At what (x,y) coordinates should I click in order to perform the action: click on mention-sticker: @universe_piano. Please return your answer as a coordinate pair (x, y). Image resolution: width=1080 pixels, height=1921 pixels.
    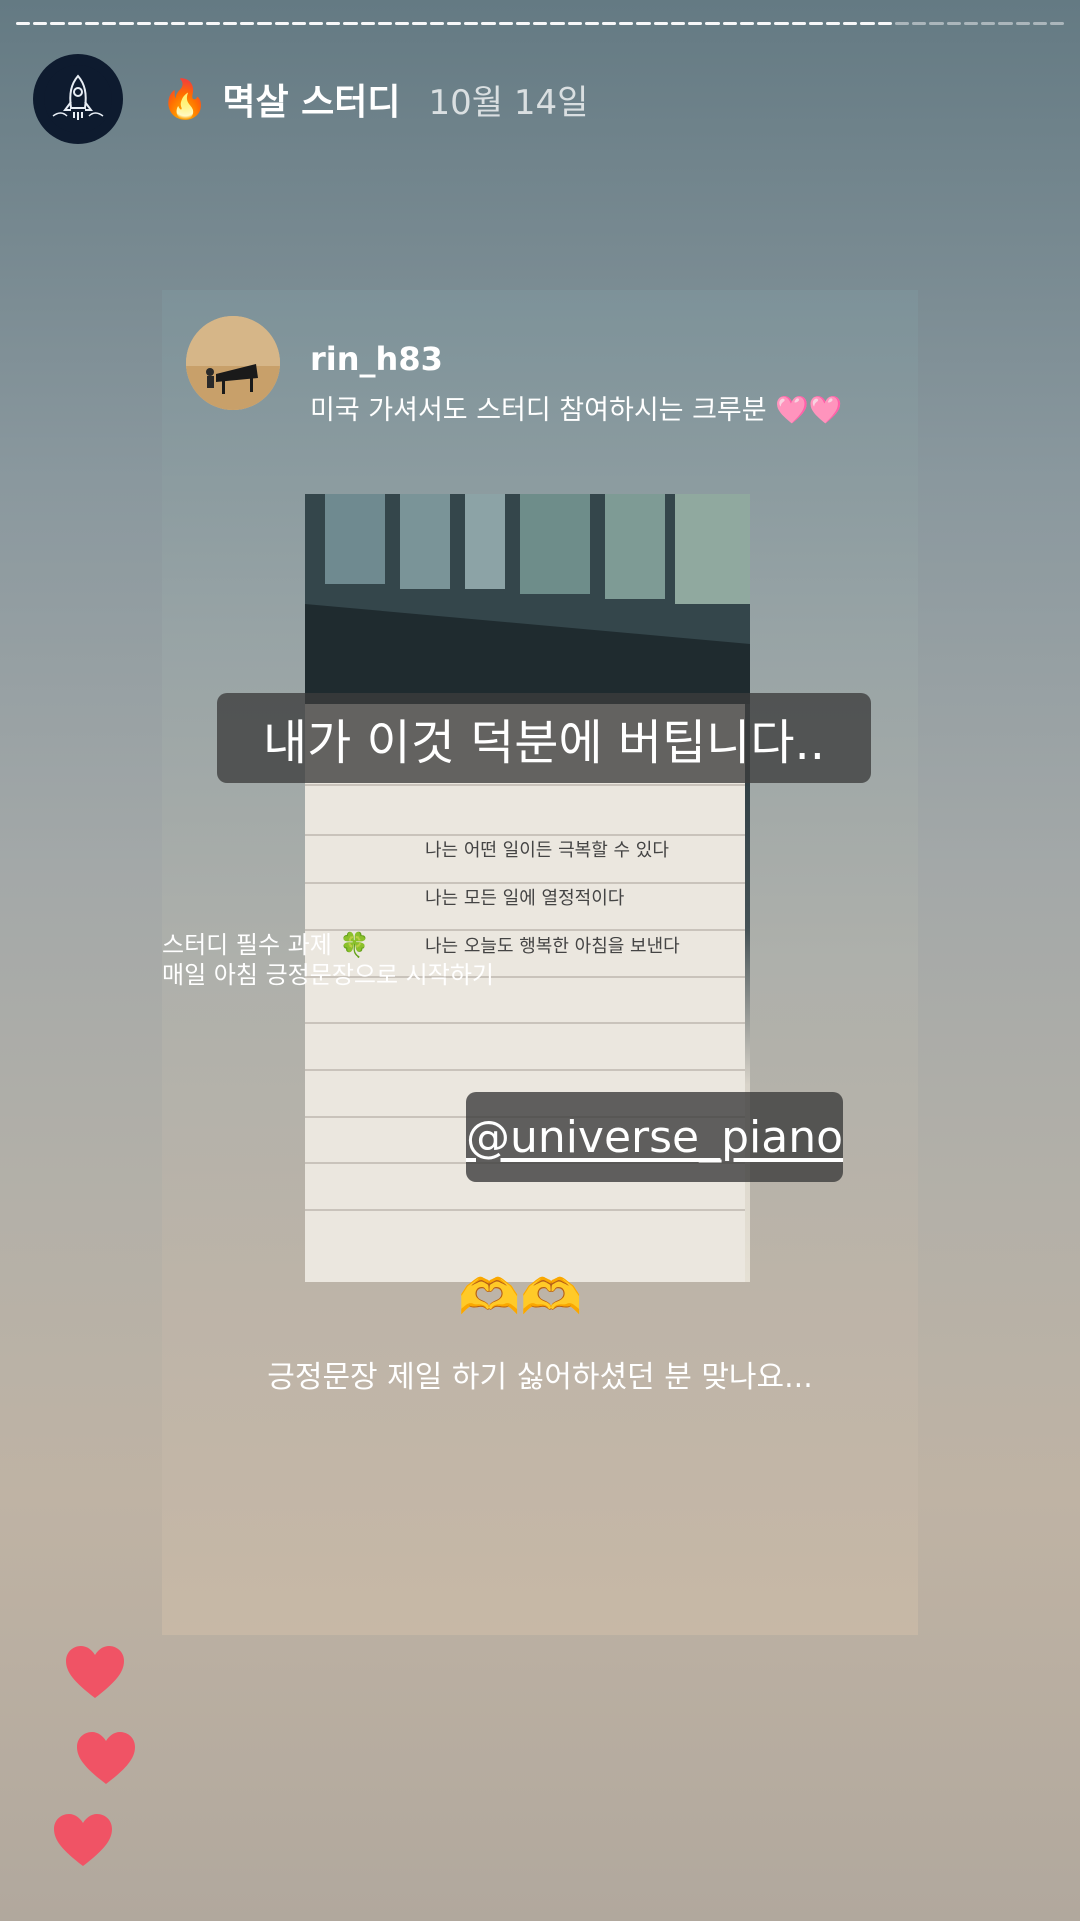
    Looking at the image, I should click on (654, 1137).